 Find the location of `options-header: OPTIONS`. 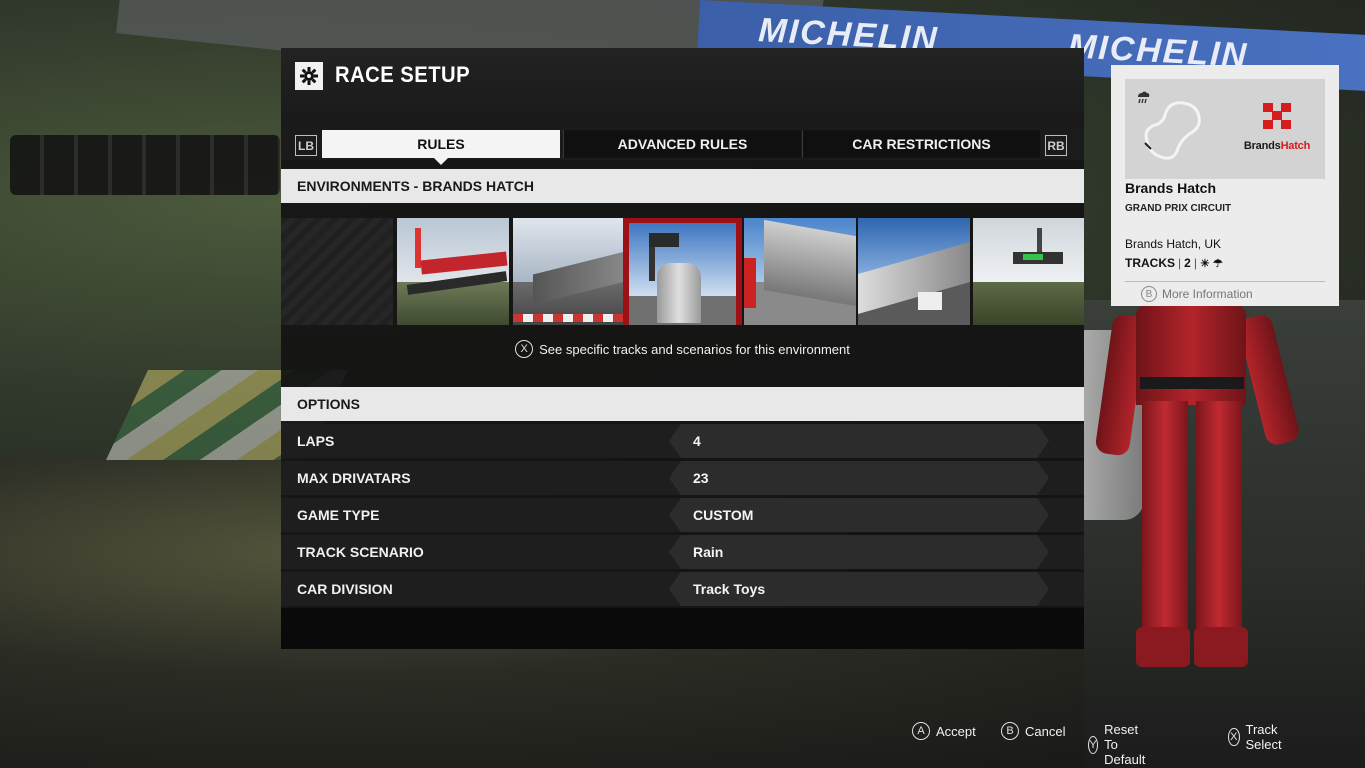

options-header: OPTIONS is located at coordinates (682, 404).